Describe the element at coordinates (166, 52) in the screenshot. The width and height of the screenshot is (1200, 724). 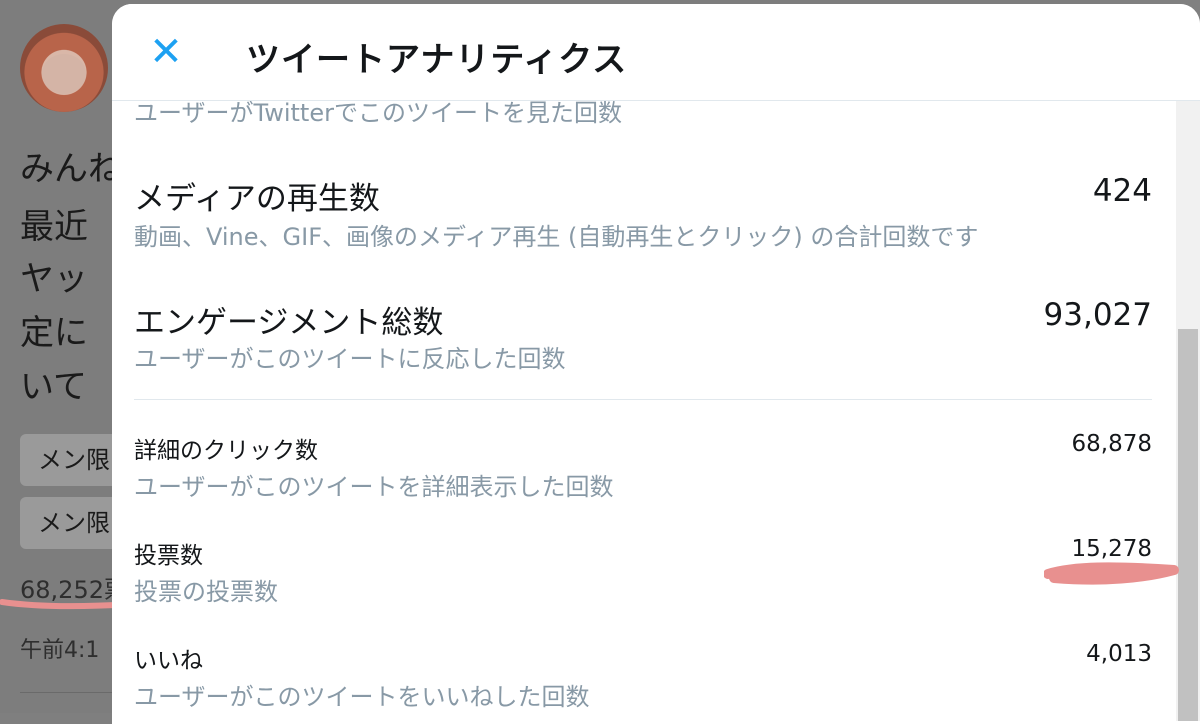
I see `close-icon: ✕` at that location.